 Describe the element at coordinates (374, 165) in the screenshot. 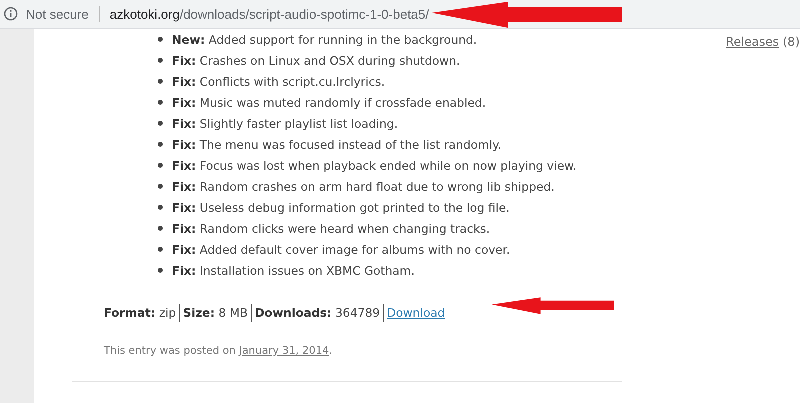

I see `changelog-item: Fix: Focus was lost when playback ended while on now playing view.` at that location.